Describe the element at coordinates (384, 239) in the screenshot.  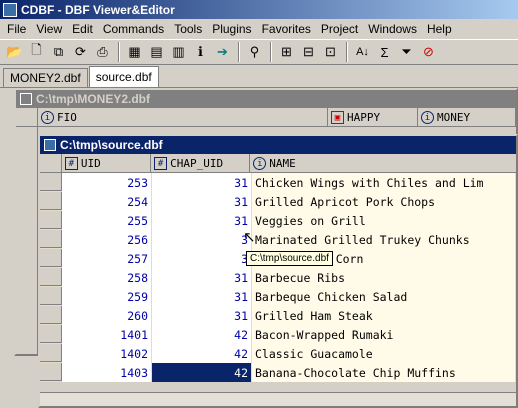
I see `cell-name: Marinated Grilled Trukey Chunks` at that location.